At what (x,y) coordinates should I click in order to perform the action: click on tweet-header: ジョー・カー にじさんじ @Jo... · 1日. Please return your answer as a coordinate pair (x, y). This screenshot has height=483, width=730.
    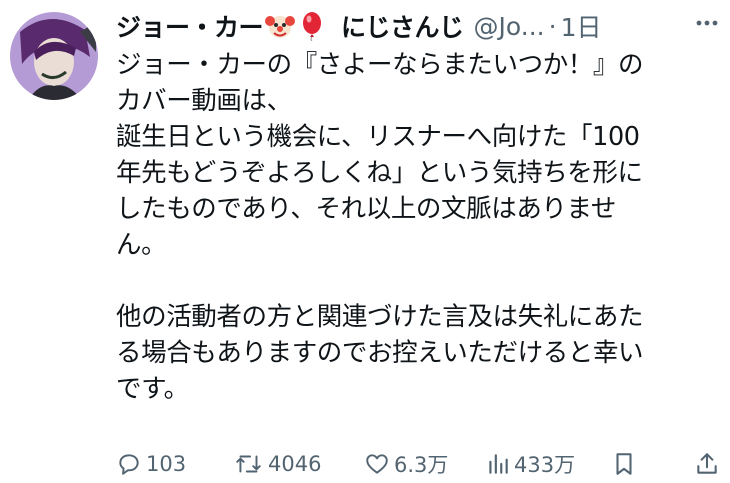
    Looking at the image, I should click on (421, 26).